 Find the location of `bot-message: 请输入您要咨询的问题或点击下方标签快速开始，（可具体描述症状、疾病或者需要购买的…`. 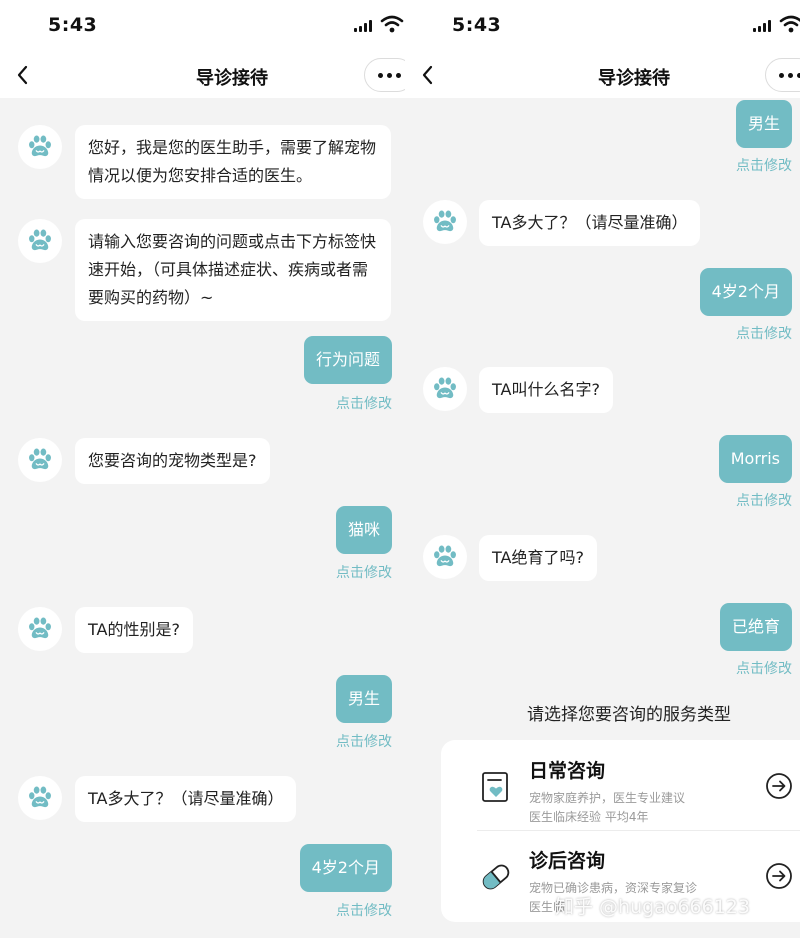

bot-message: 请输入您要咨询的问题或点击下方标签快速开始，（可具体描述症状、疾病或者需要购买的… is located at coordinates (233, 270).